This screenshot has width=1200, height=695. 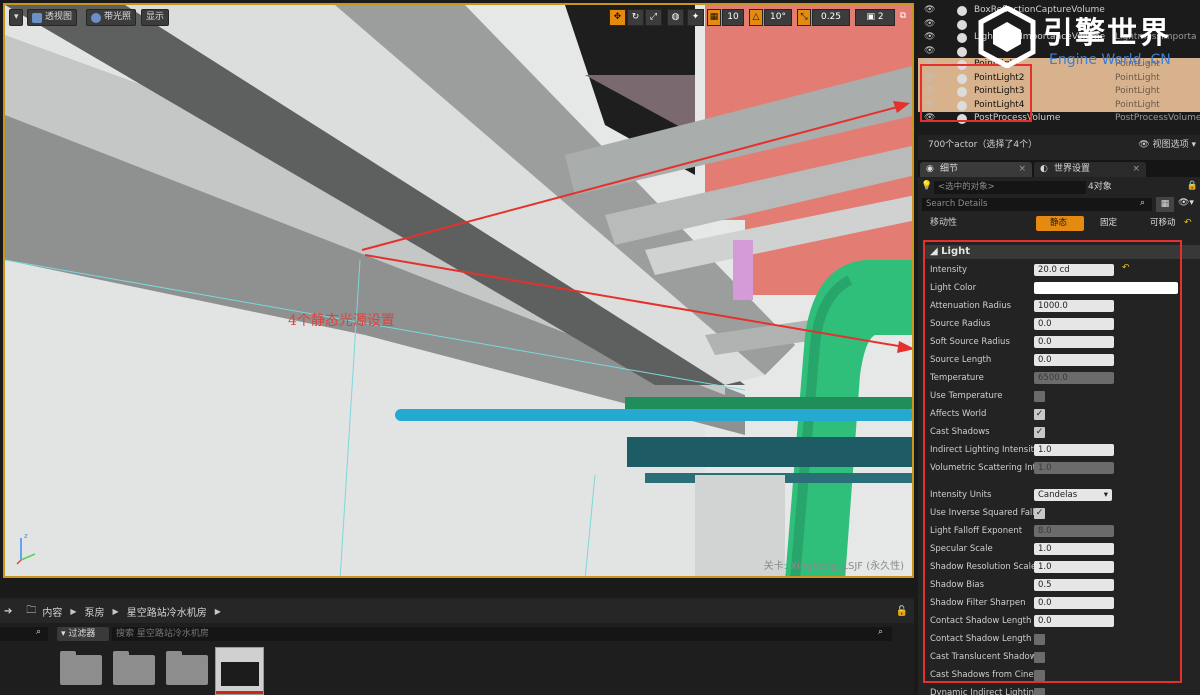 What do you see at coordinates (1062, 252) in the screenshot?
I see `section-light-header: ◢ Light` at bounding box center [1062, 252].